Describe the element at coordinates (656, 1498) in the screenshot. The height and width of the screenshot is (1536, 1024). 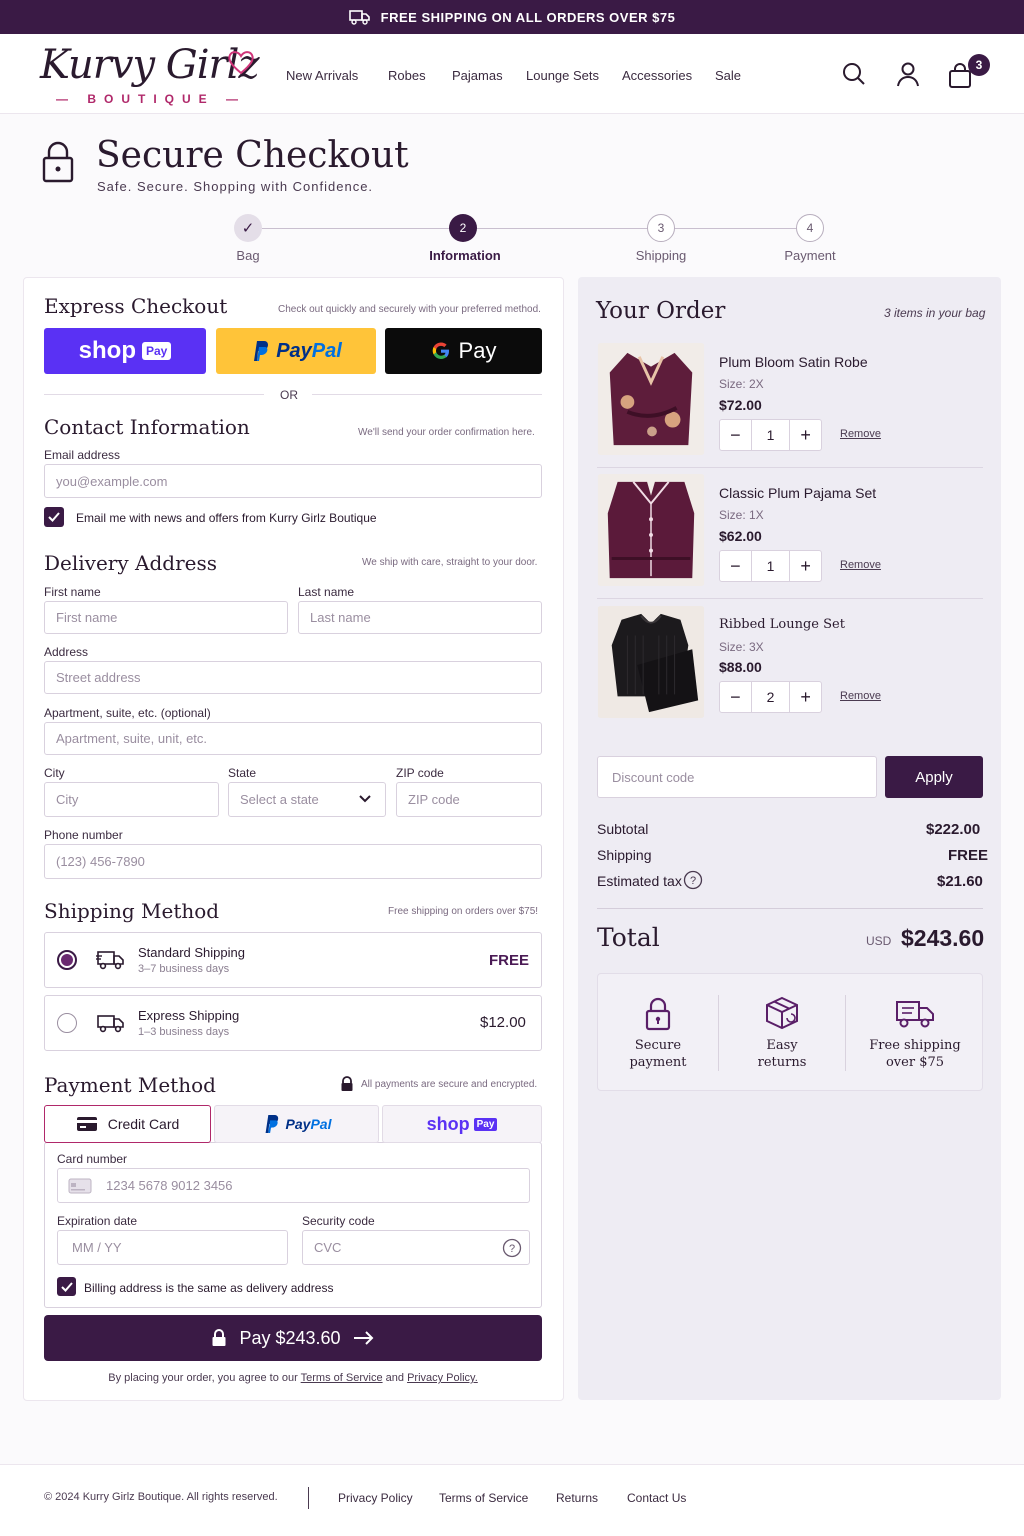
I see `footer-contact-us: Contact Us` at that location.